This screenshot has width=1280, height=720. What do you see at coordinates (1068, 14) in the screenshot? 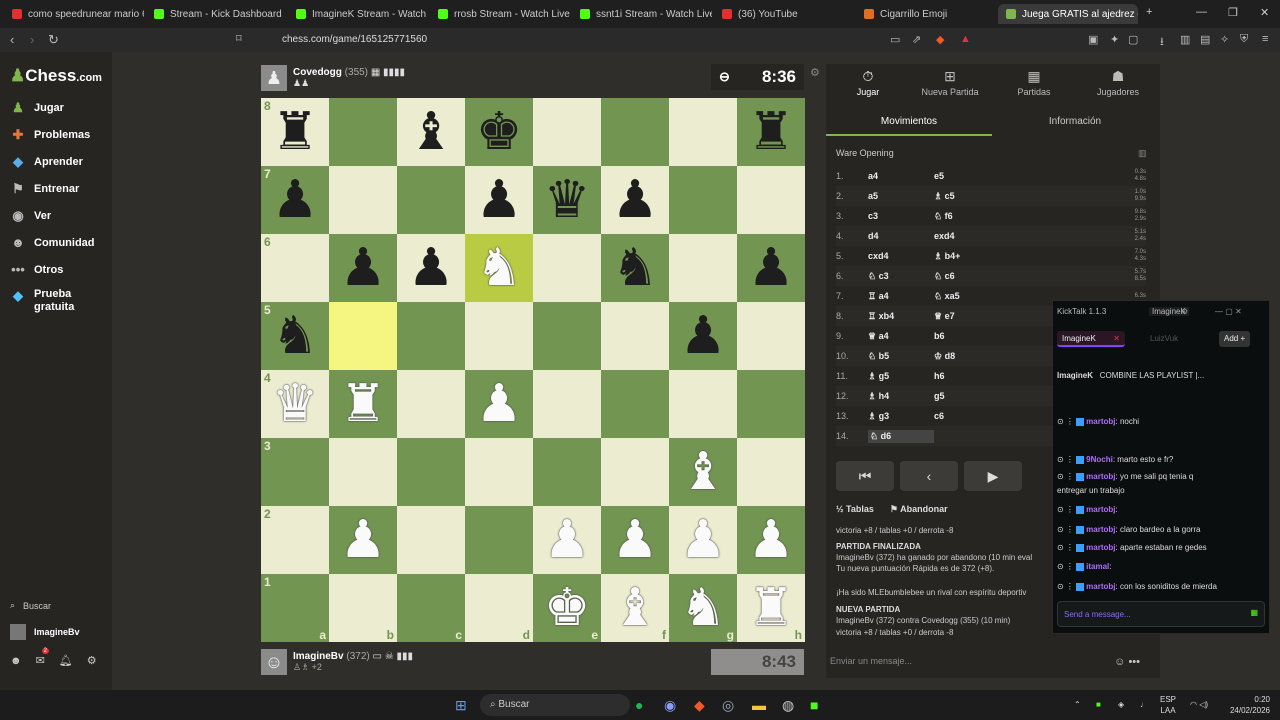
I see `browser-tab-active: Juega GRATIS al ajedrez o✕` at bounding box center [1068, 14].